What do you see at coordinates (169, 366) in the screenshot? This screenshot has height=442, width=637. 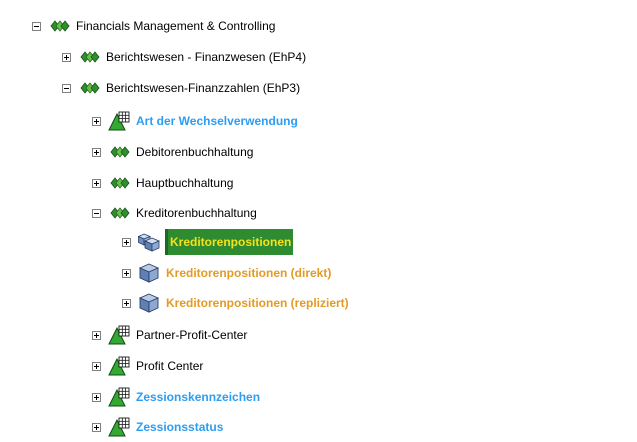 I see `tree-node-label: Profit Center` at bounding box center [169, 366].